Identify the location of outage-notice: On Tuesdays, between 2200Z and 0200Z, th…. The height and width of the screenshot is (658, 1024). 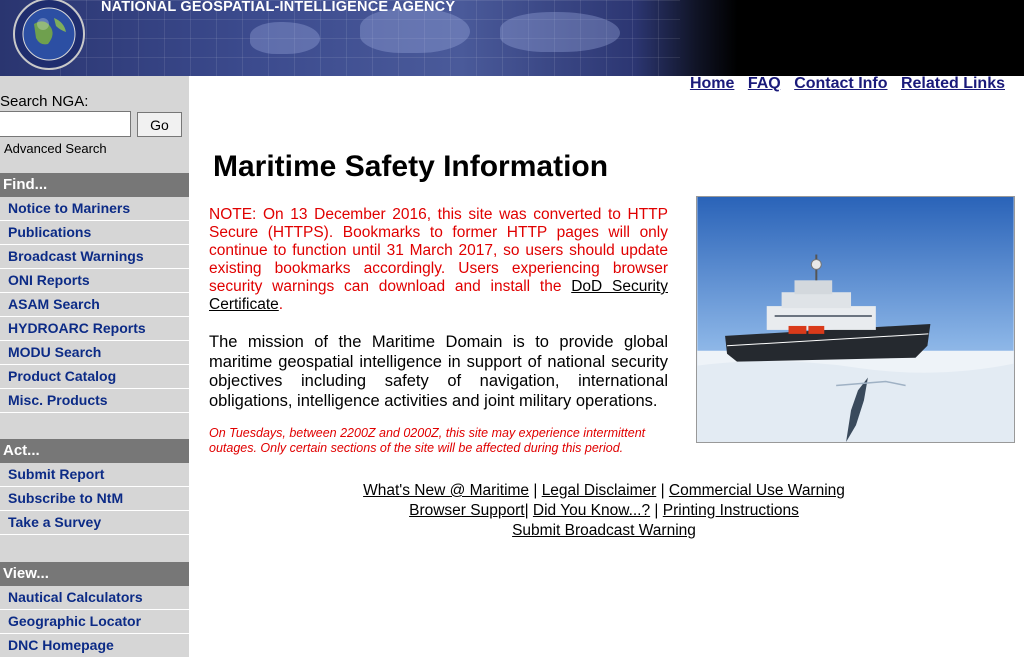
(427, 440).